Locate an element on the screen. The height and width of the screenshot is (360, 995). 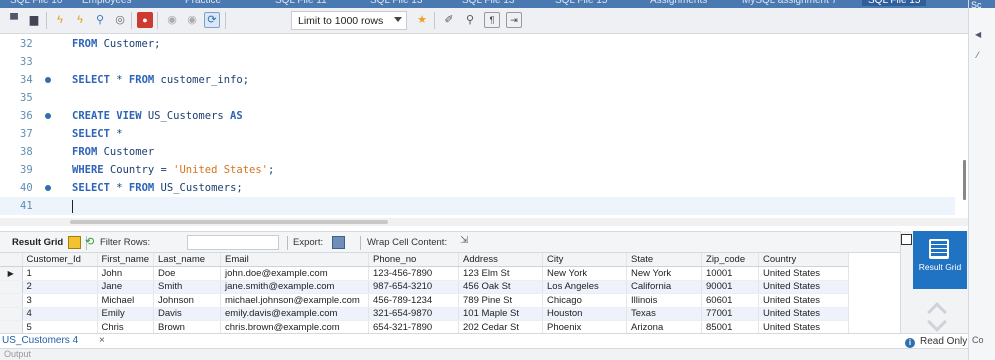
table-cell: New York is located at coordinates (664, 273).